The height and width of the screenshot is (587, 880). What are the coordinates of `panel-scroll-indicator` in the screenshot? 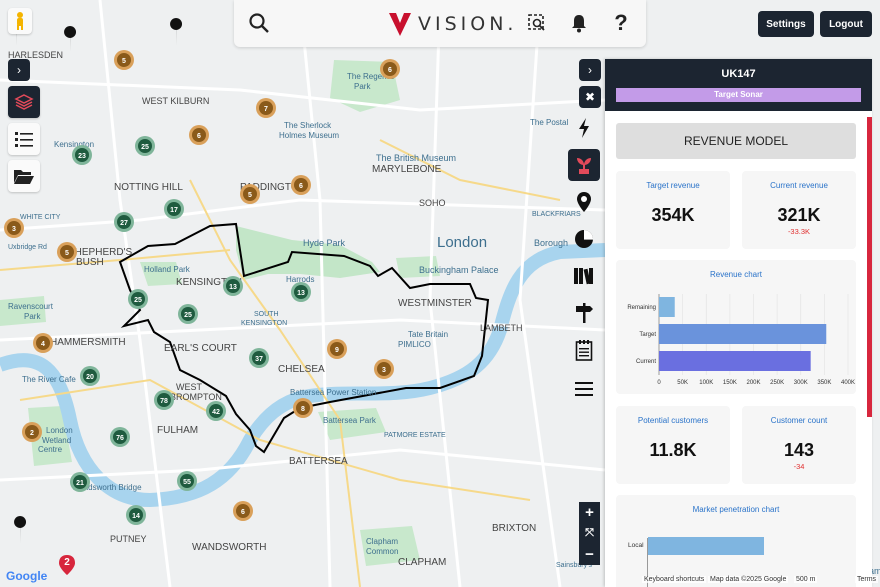 It's located at (869, 267).